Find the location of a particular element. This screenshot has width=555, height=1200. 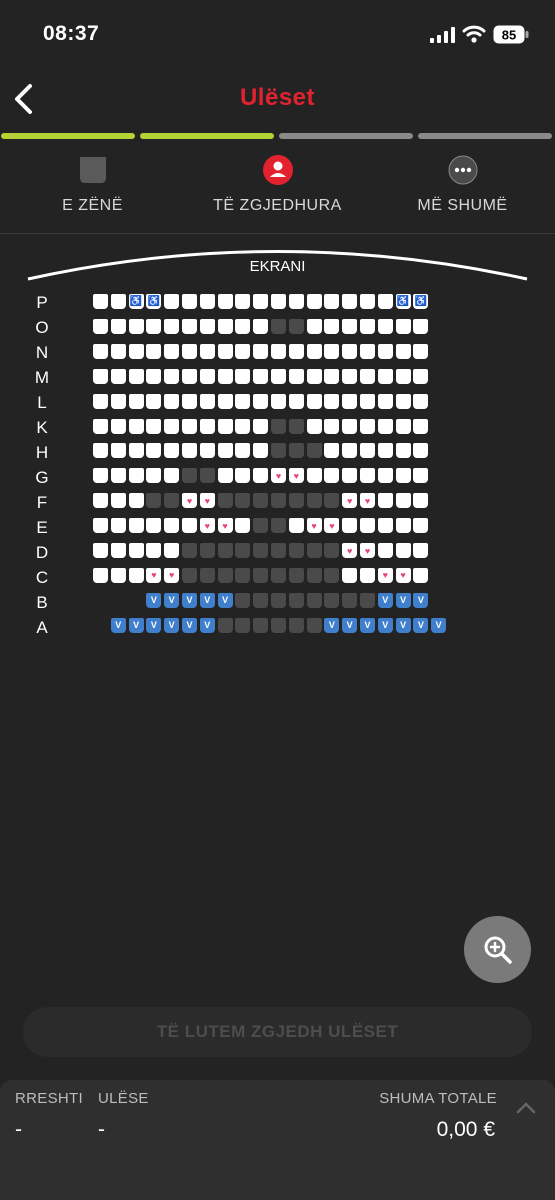

tab-taken: E ZËNË is located at coordinates (92, 187).